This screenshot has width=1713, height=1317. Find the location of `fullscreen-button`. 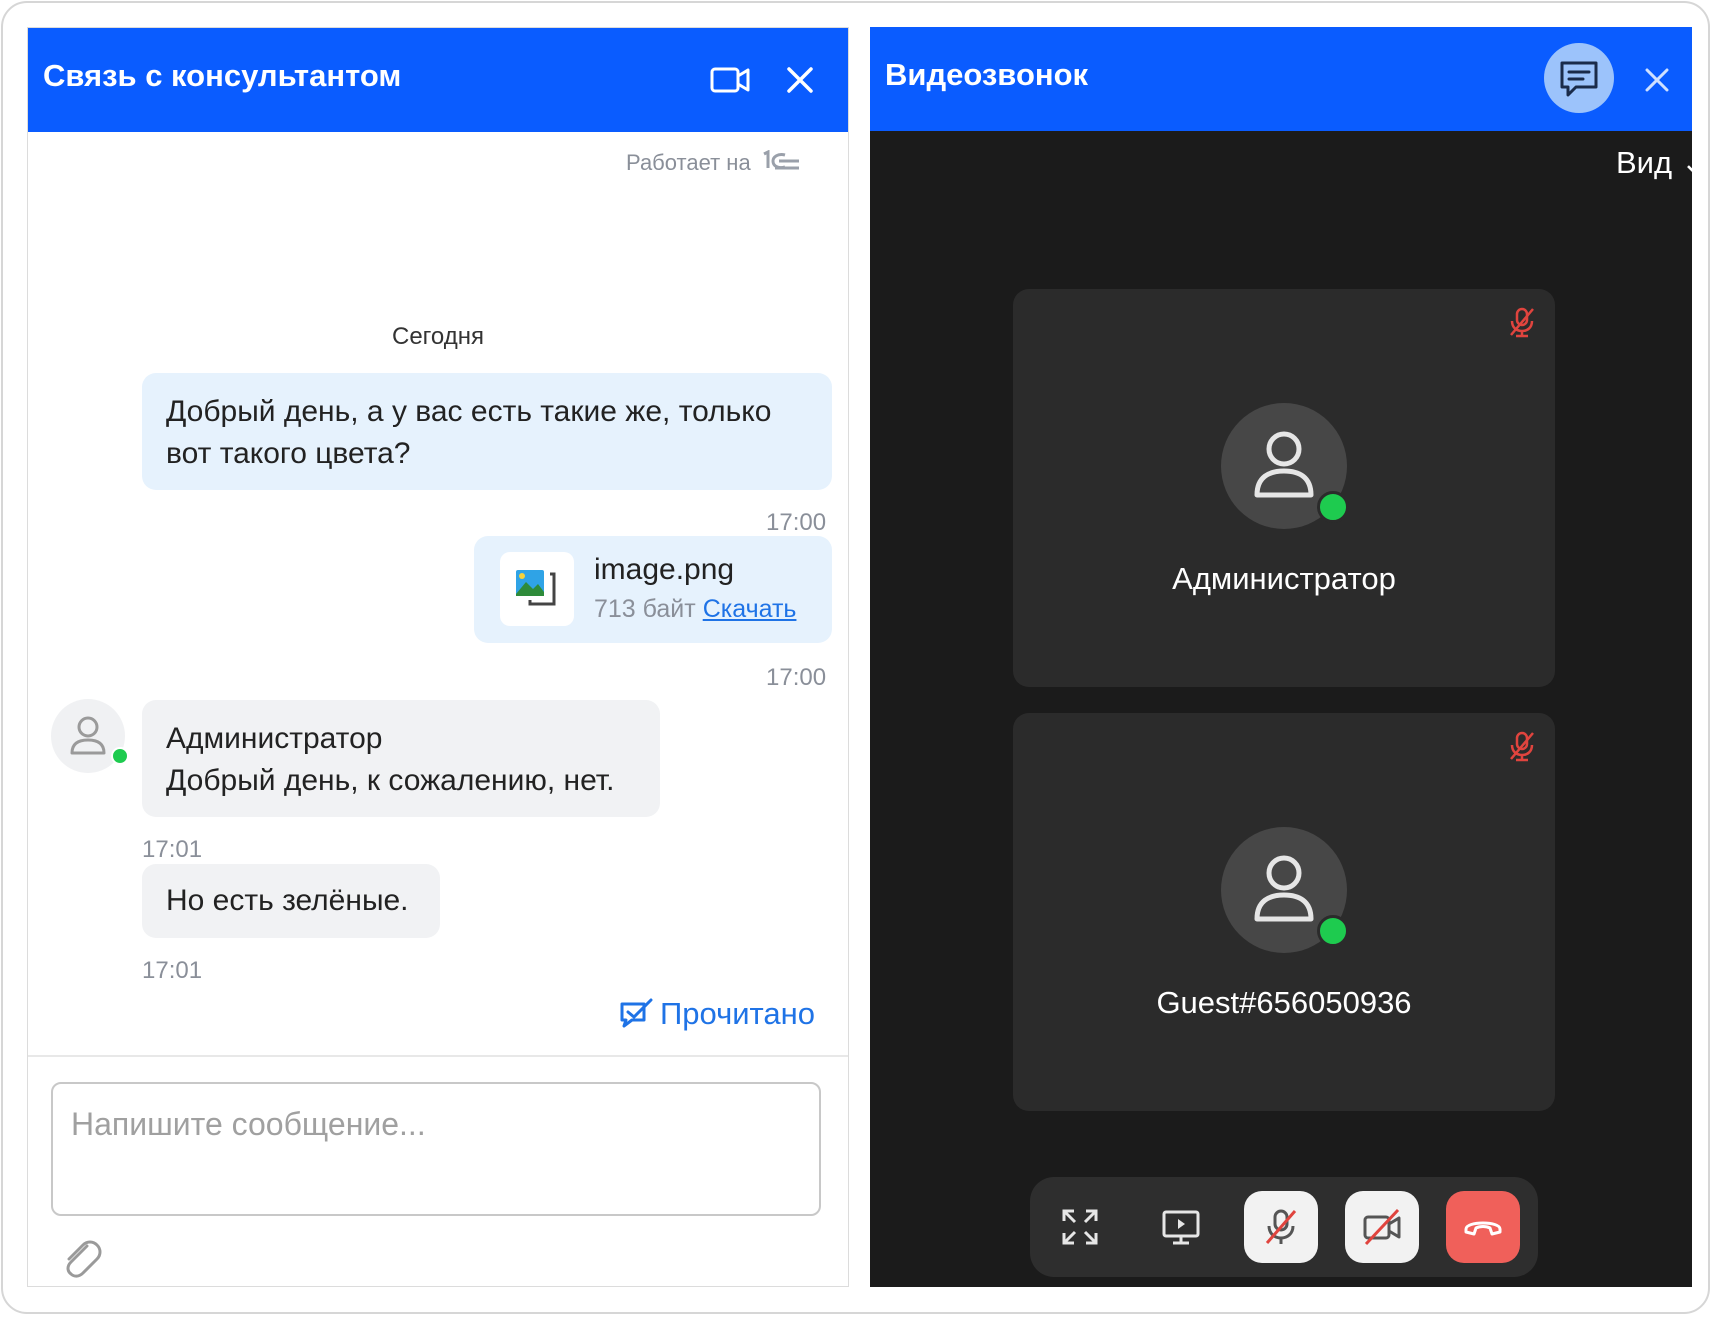

fullscreen-button is located at coordinates (1080, 1227).